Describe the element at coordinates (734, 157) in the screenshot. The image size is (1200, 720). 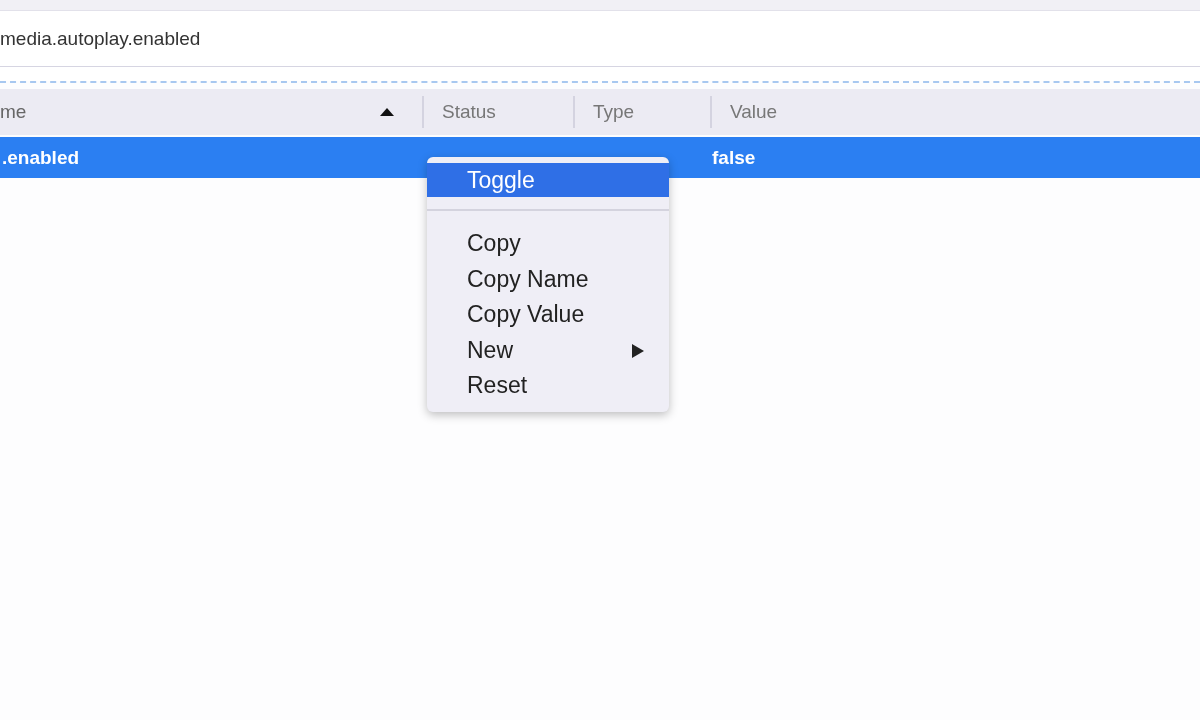
I see `table-cell: false` at that location.